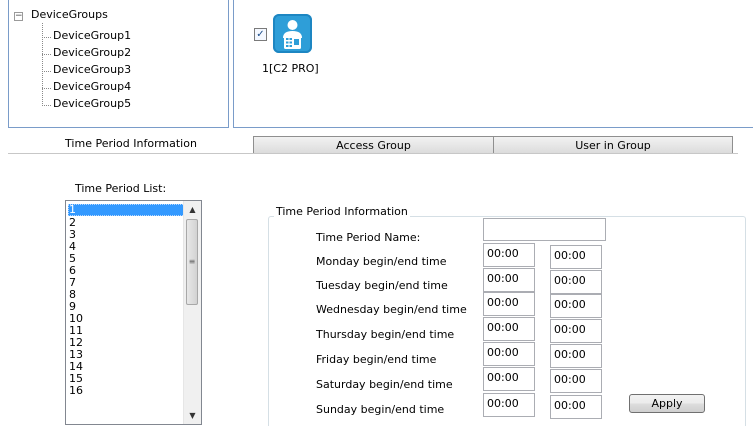 The height and width of the screenshot is (426, 753). Describe the element at coordinates (18, 16) in the screenshot. I see `tree-collapse-toggle: −` at that location.